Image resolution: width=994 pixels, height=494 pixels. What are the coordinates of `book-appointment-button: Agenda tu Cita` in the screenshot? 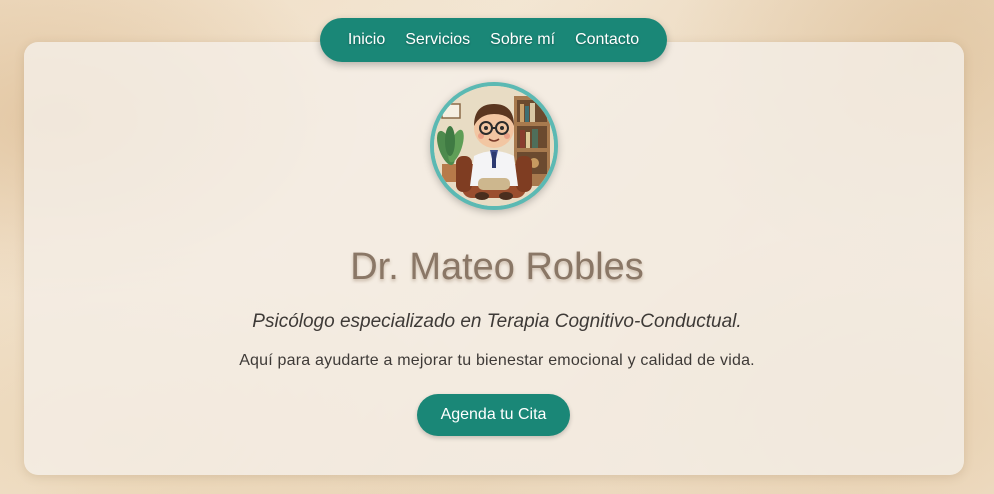 It's located at (493, 415).